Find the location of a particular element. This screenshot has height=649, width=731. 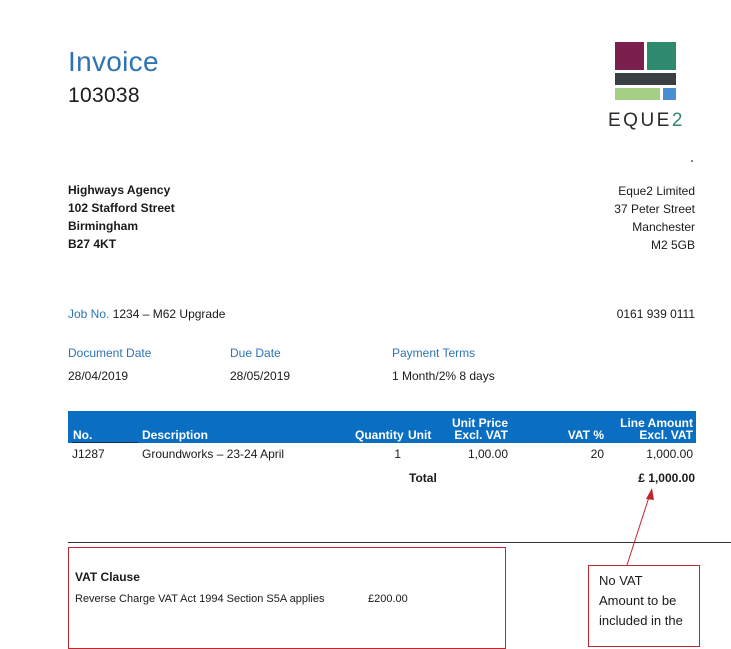

arrow-line is located at coordinates (638, 529).